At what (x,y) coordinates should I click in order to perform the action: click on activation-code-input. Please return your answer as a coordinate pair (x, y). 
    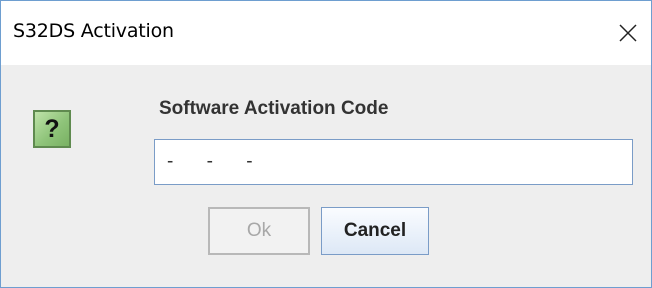
    Looking at the image, I should click on (393, 162).